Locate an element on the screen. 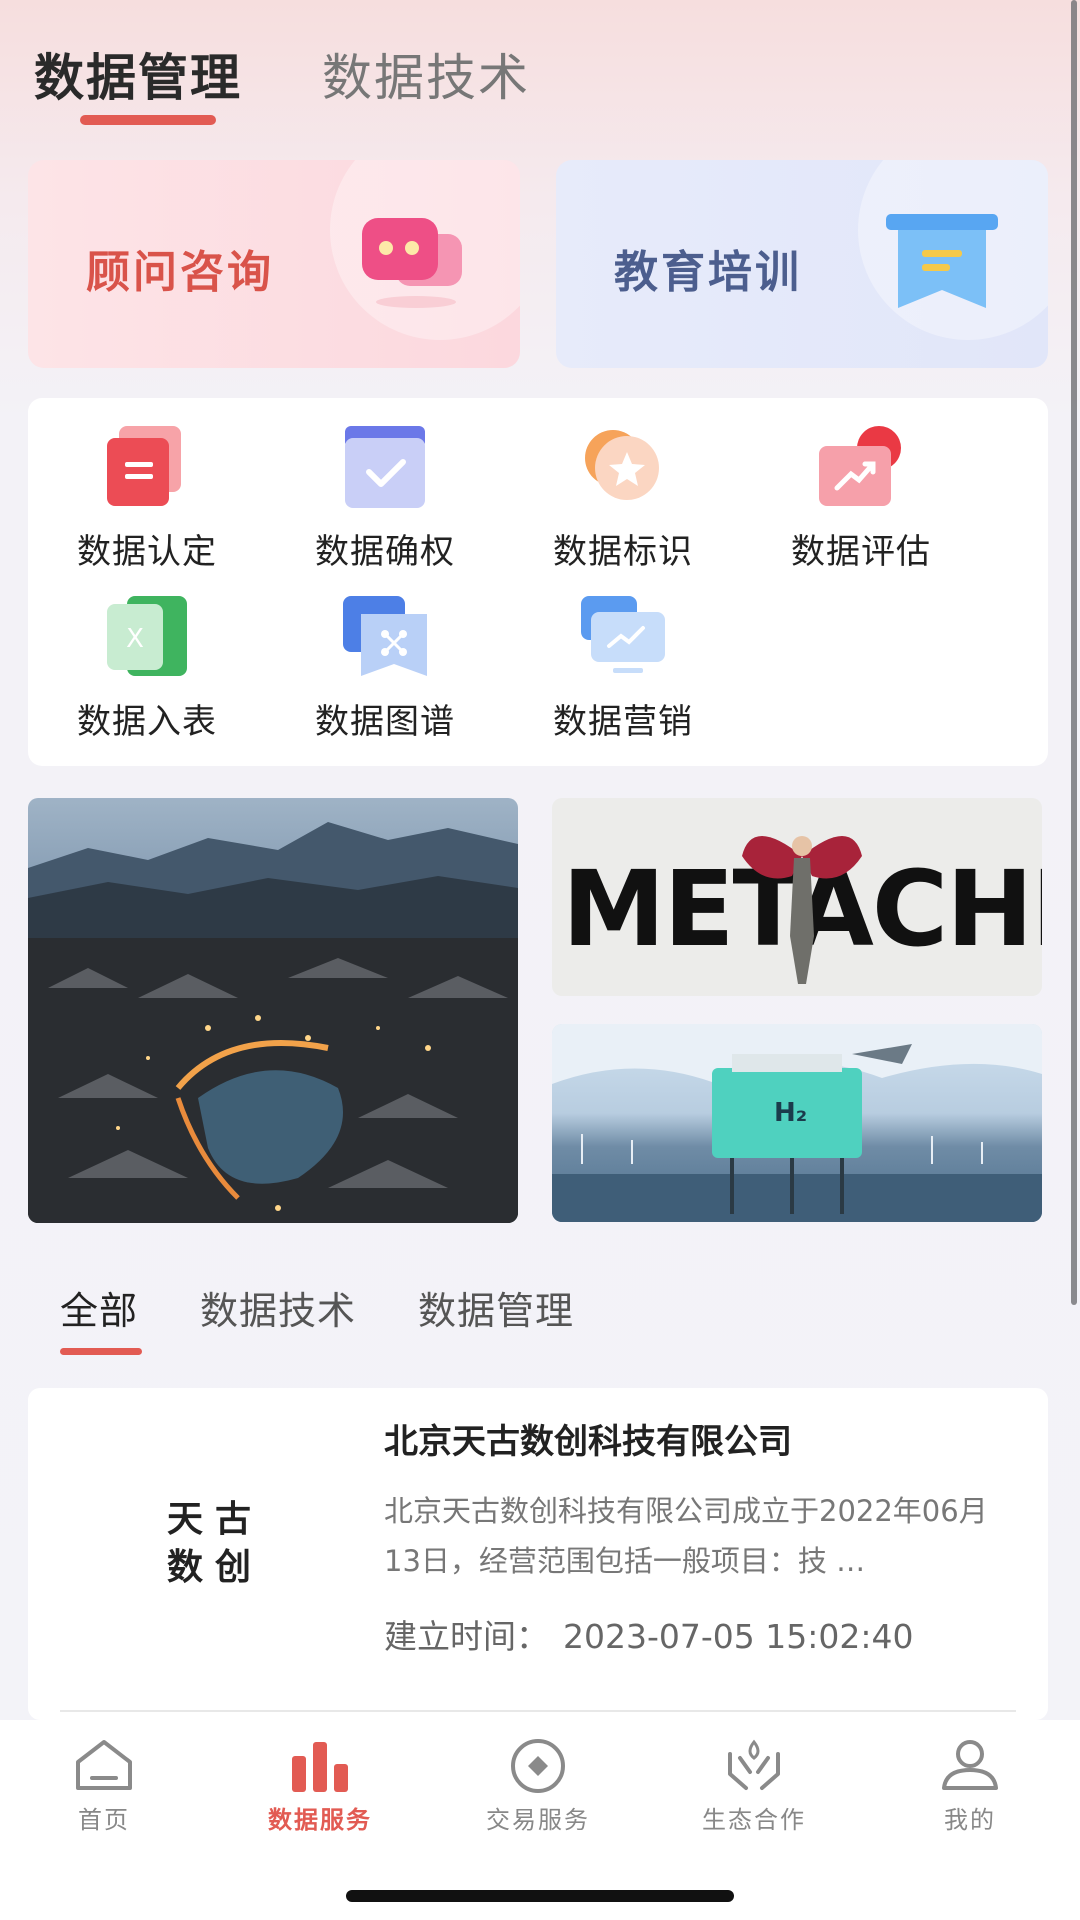 The image size is (1080, 1920). nav-home: 首页 is located at coordinates (104, 1786).